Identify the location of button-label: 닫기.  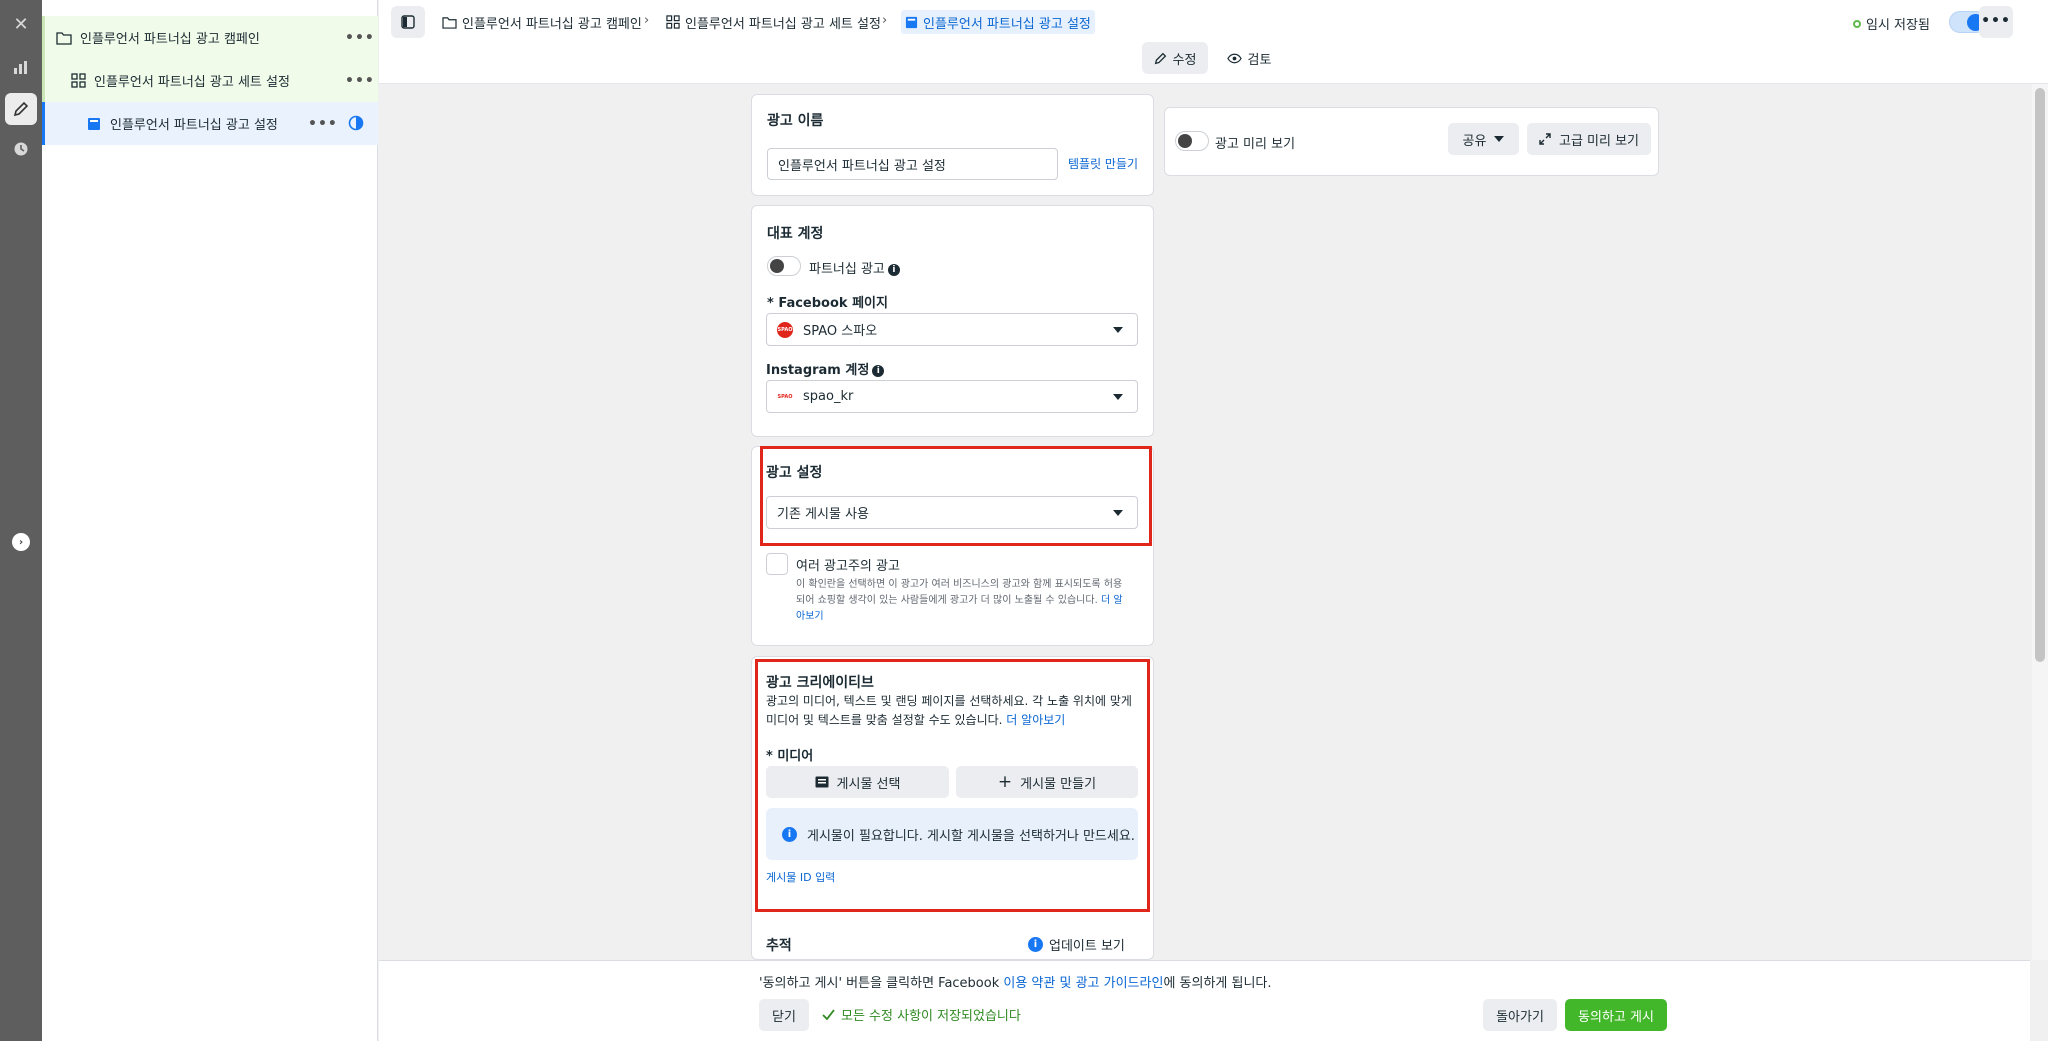
(784, 1017).